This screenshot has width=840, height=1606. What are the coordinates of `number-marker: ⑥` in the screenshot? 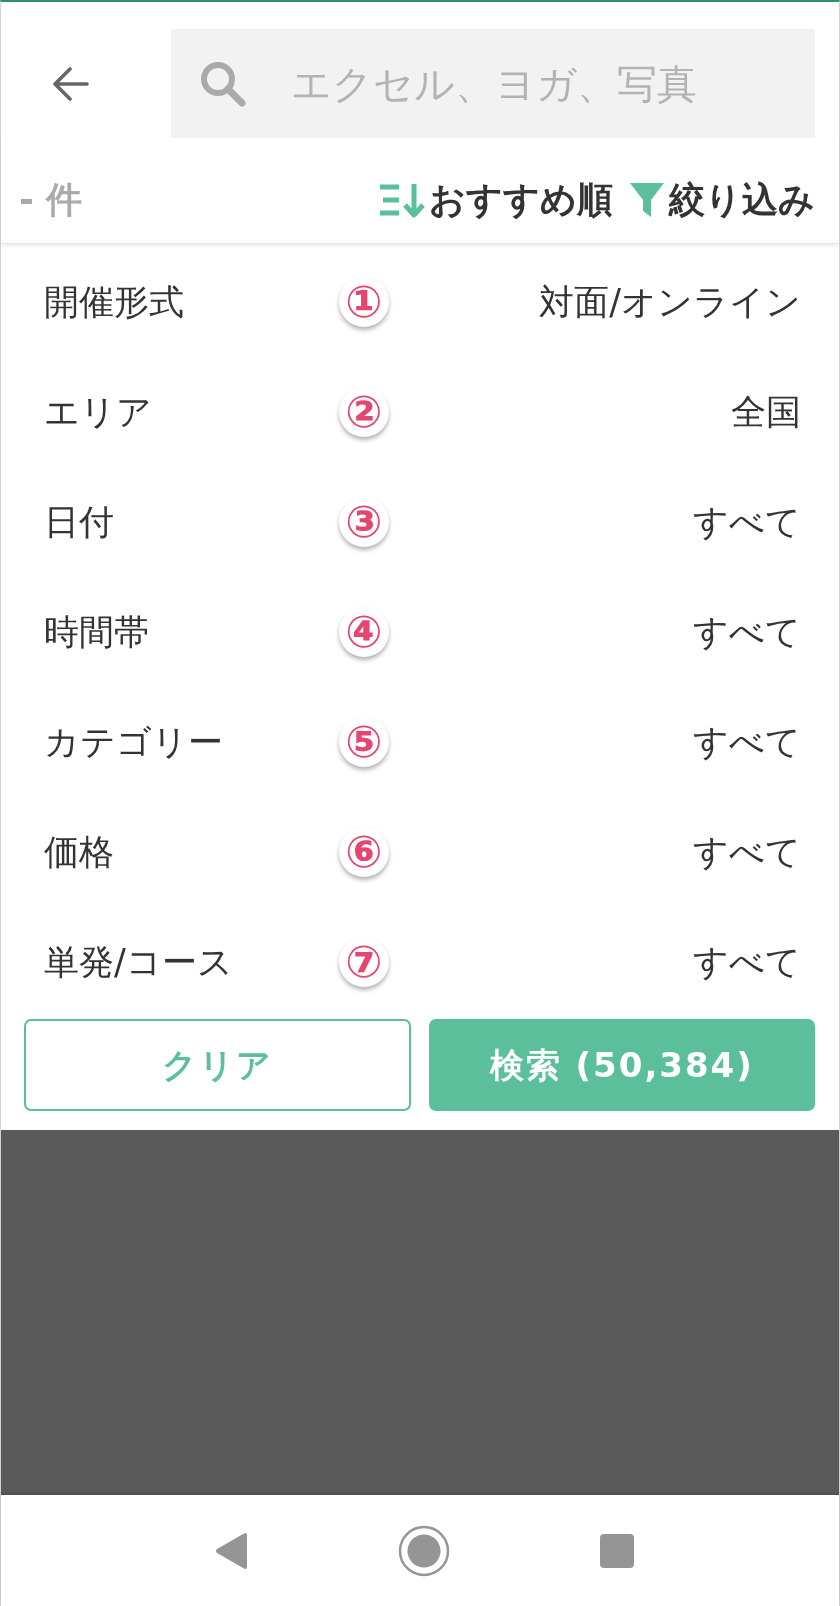 It's located at (364, 852).